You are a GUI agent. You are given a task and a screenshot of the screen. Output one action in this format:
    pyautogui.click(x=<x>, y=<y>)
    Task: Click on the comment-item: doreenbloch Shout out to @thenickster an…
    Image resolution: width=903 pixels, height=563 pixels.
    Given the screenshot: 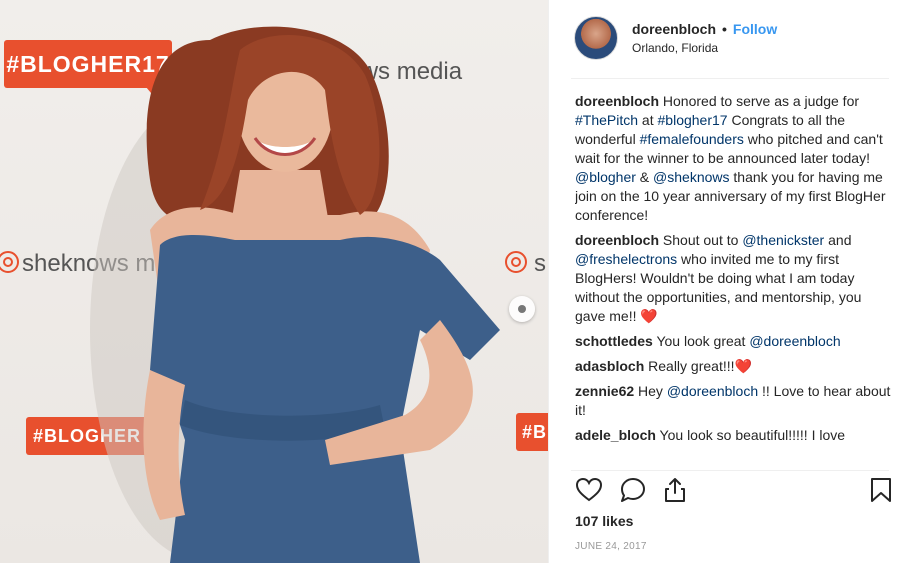 What is the action you would take?
    pyautogui.click(x=735, y=278)
    